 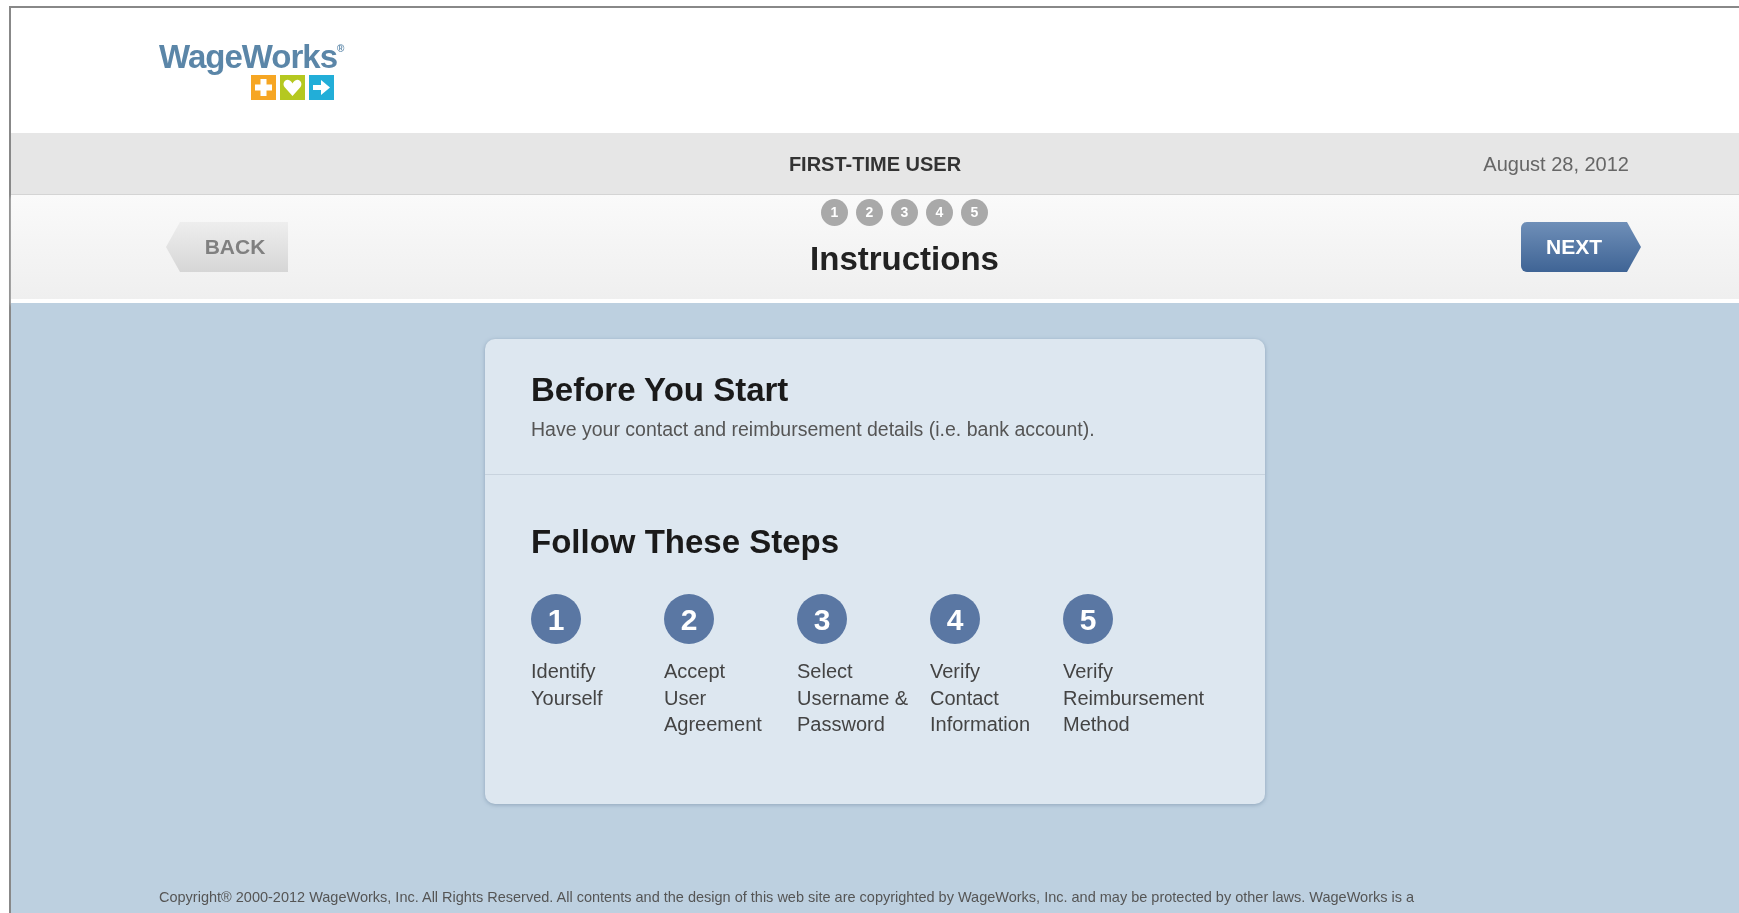 What do you see at coordinates (875, 164) in the screenshot?
I see `page-title: FIRST-TIME USER` at bounding box center [875, 164].